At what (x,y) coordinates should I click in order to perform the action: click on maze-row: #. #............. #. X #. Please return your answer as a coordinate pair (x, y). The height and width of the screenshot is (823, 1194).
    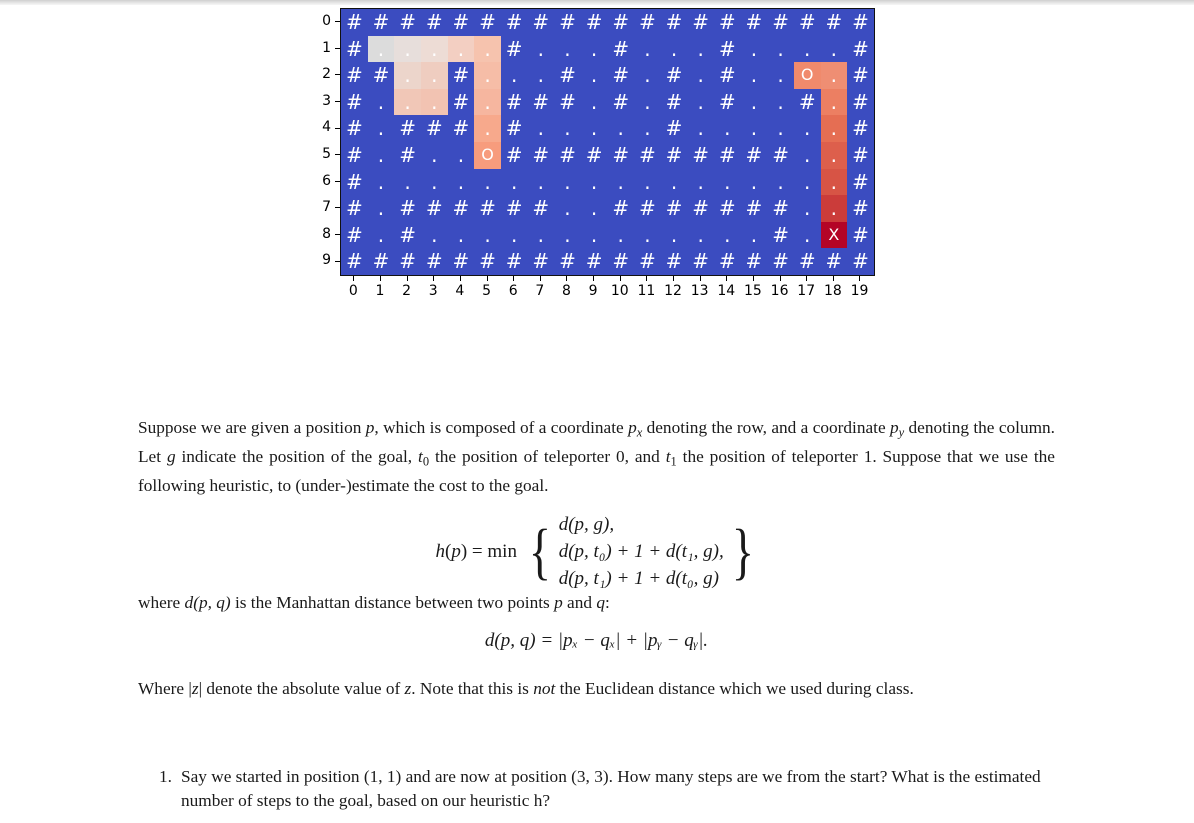
    Looking at the image, I should click on (607, 235).